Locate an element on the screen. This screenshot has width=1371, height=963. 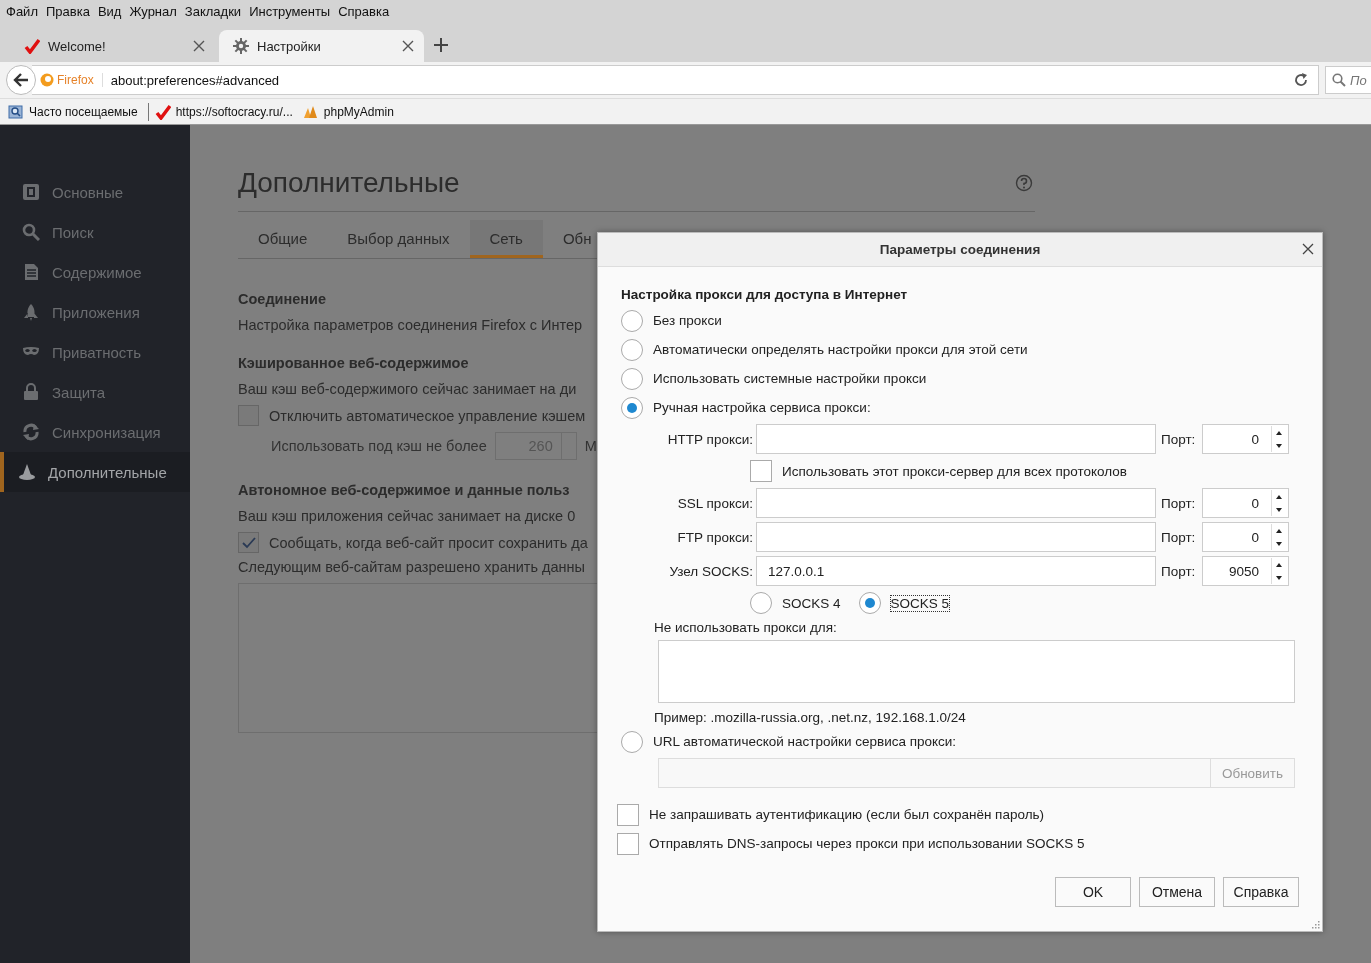
back-button is located at coordinates (21, 80).